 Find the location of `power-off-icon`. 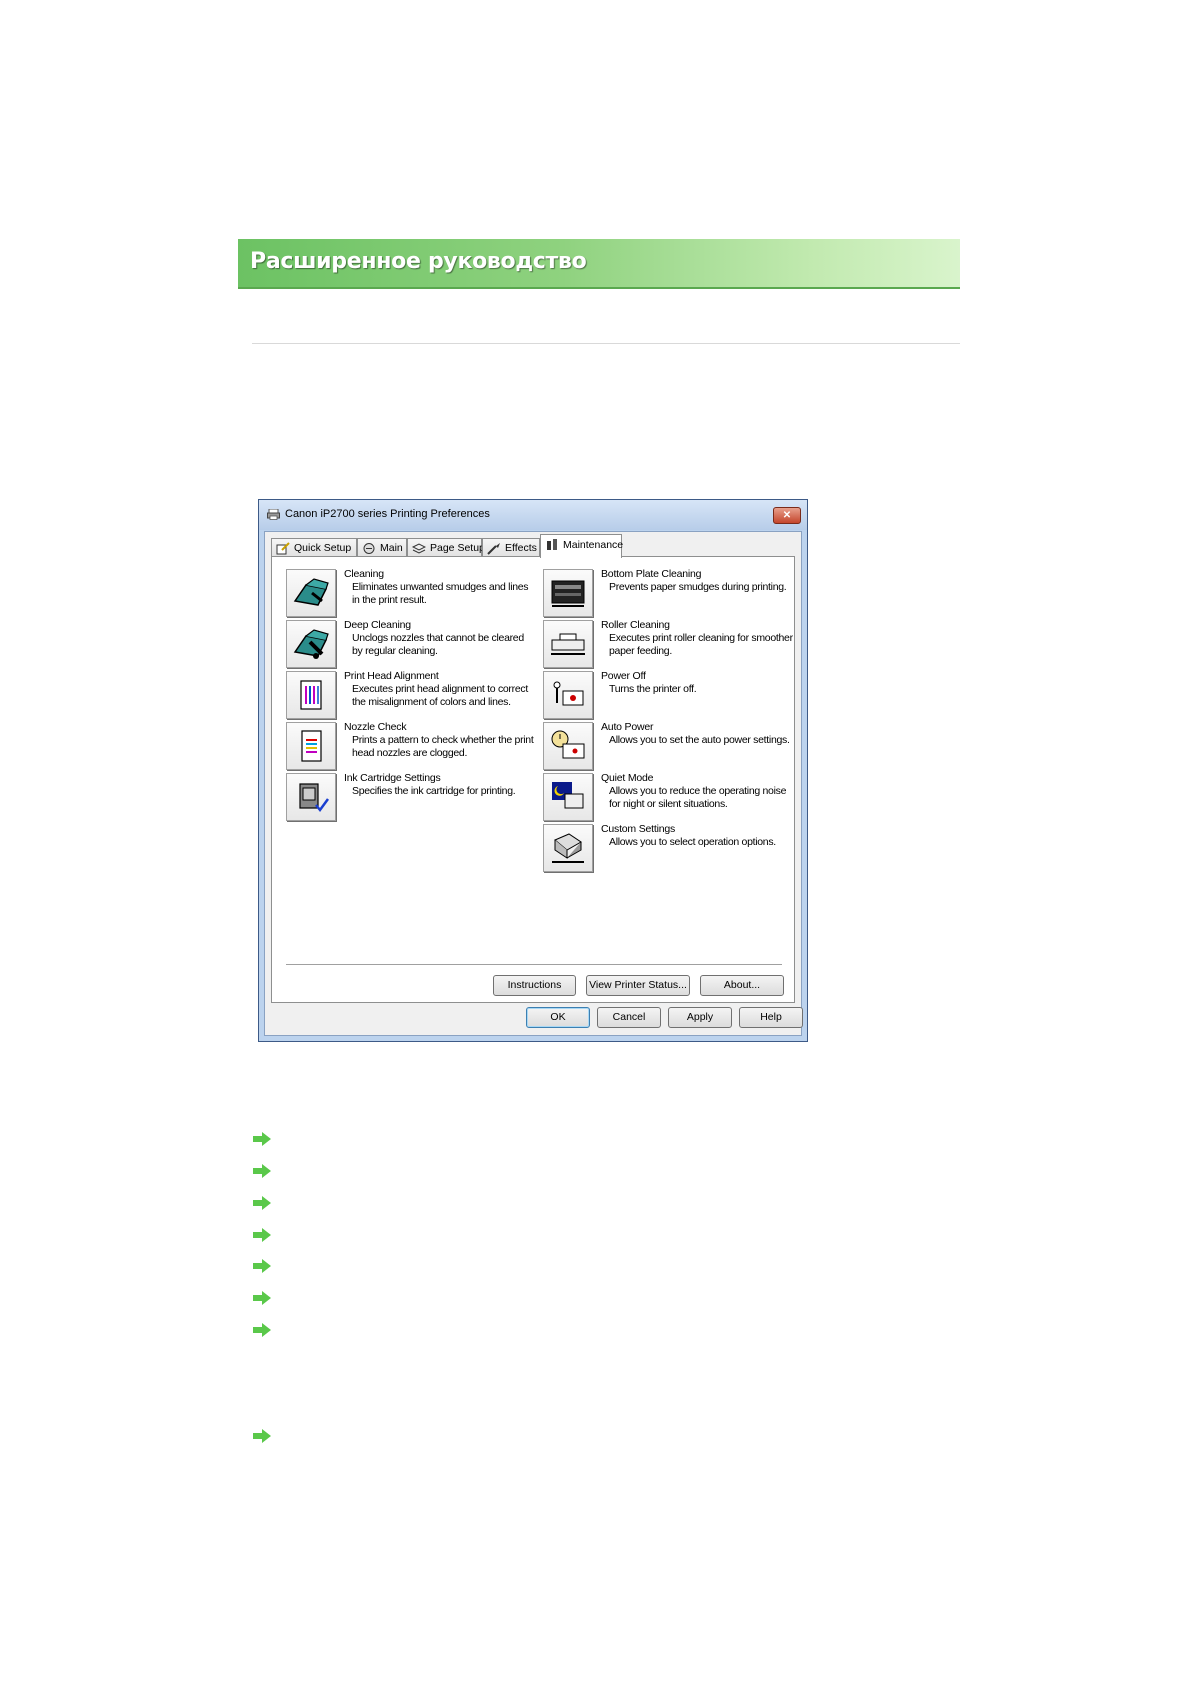

power-off-icon is located at coordinates (568, 693).